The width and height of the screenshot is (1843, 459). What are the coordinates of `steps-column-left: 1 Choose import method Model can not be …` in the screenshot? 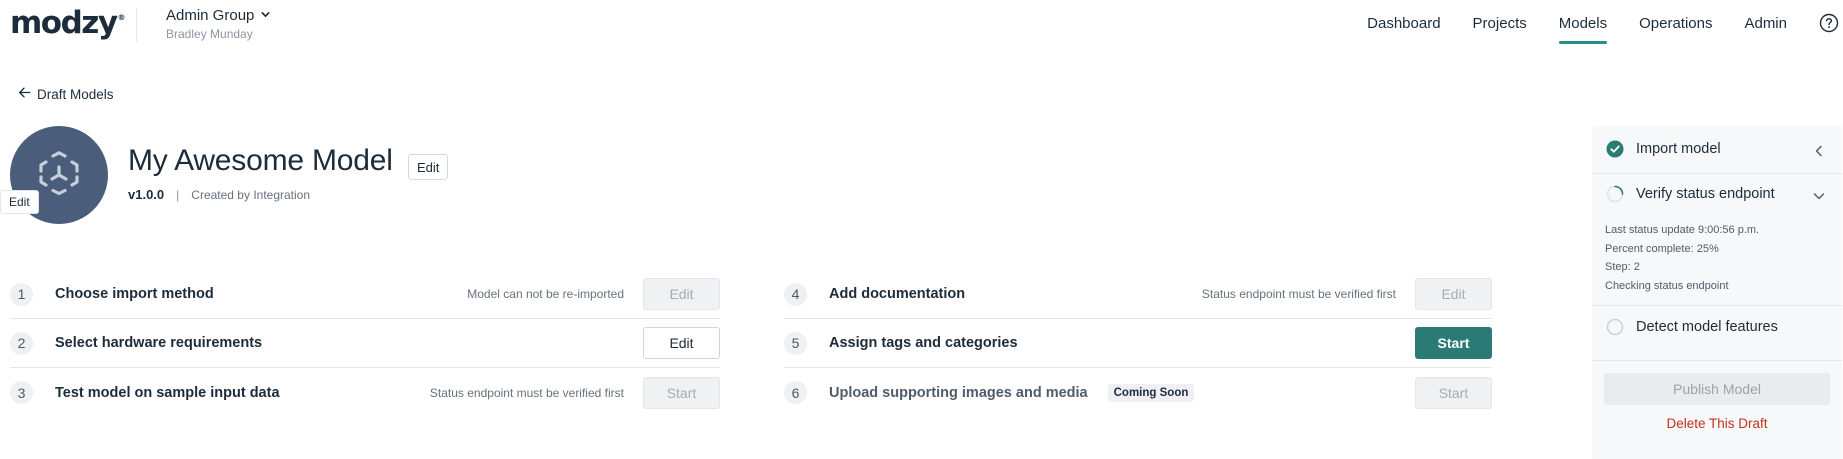 It's located at (365, 343).